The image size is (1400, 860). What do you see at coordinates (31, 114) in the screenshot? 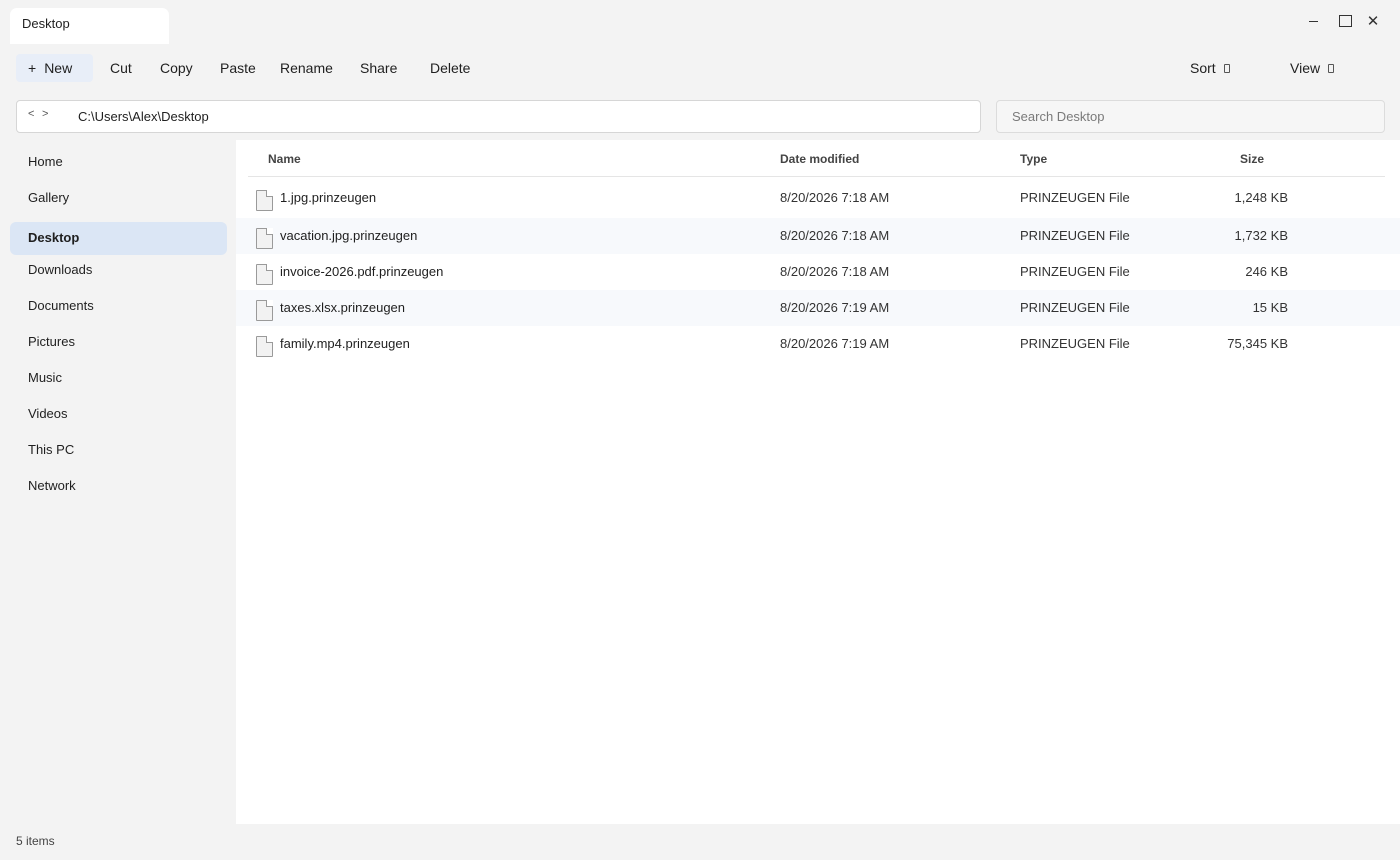
I see `back-icon: <` at bounding box center [31, 114].